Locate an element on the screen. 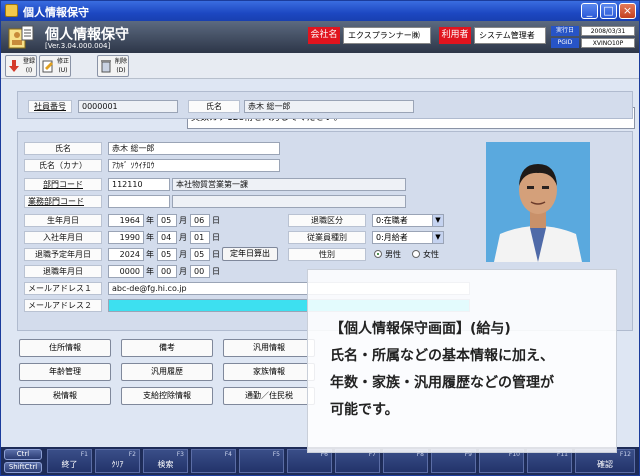 The width and height of the screenshot is (640, 476). nav-general-history-button: 汎用履歴 is located at coordinates (167, 372).